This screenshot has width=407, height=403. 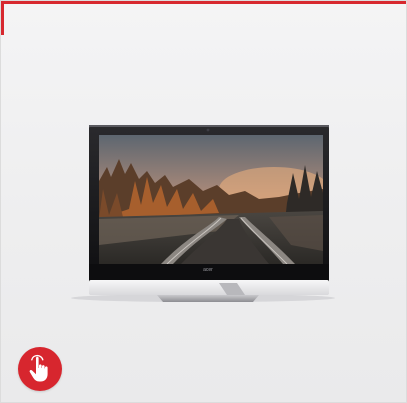 I want to click on left-accent-bar, so click(x=2, y=18).